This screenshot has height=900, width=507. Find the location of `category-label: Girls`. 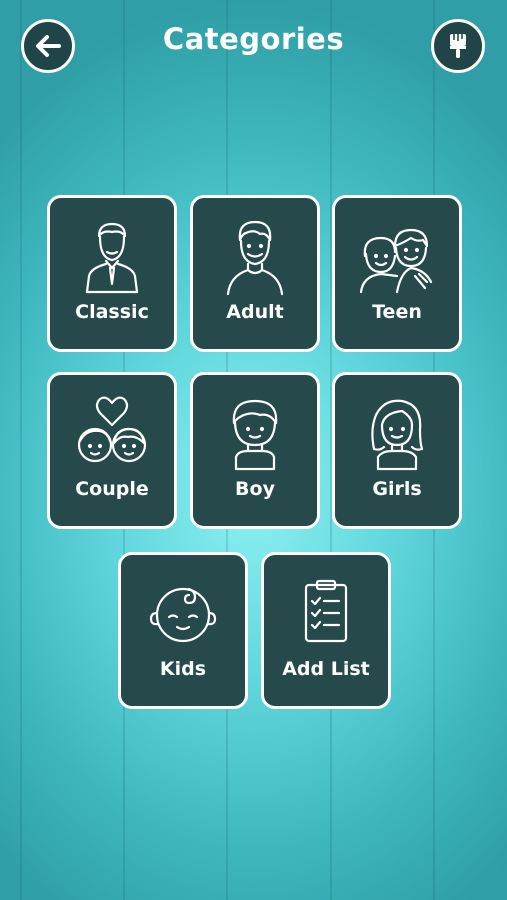

category-label: Girls is located at coordinates (397, 489).